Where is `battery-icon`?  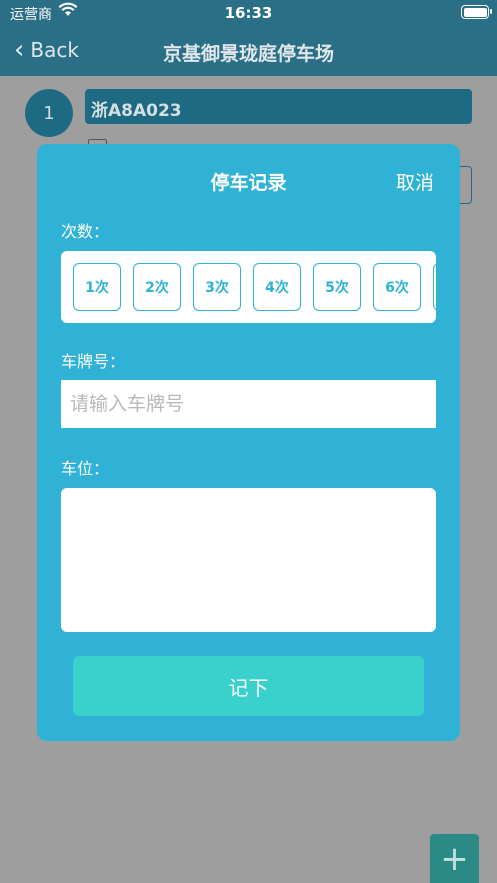 battery-icon is located at coordinates (476, 12).